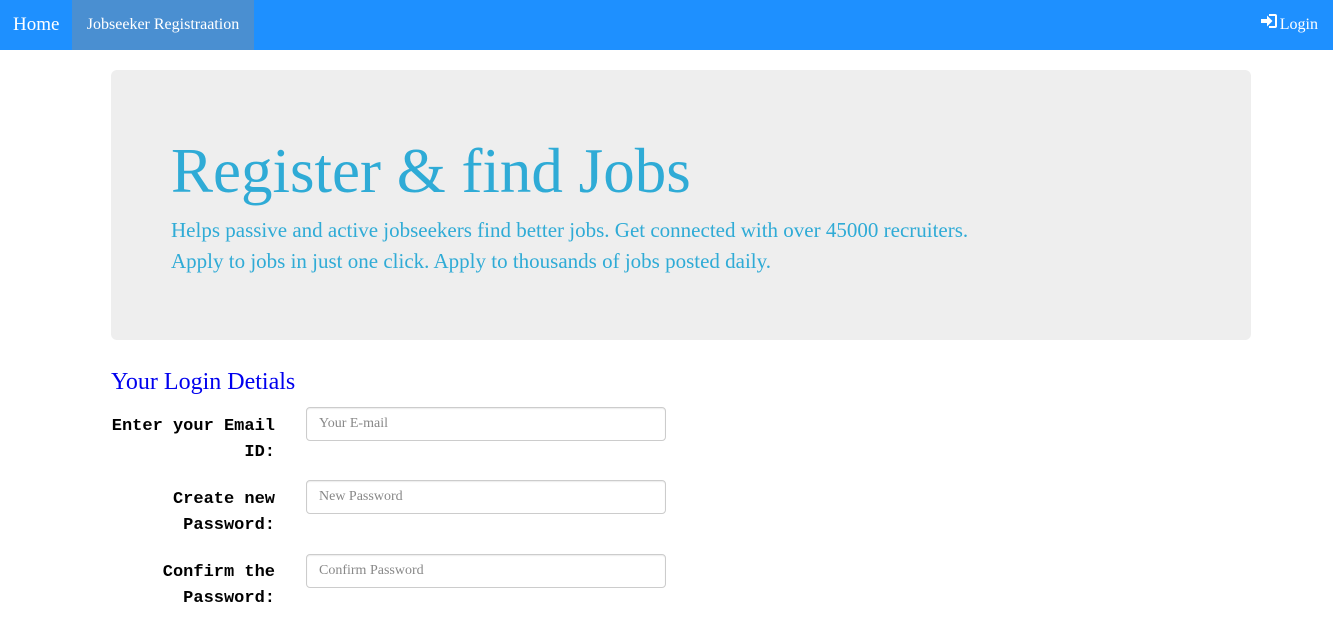 Image resolution: width=1333 pixels, height=627 pixels. Describe the element at coordinates (193, 513) in the screenshot. I see `new-password-label: Create new Password:` at that location.